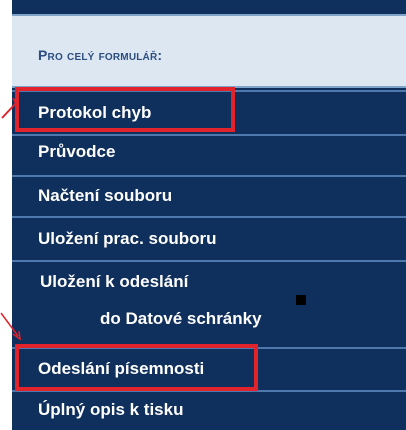  Describe the element at coordinates (209, 369) in the screenshot. I see `menu-item-odeslani-pisemnosti: Odeslání písemnosti` at that location.